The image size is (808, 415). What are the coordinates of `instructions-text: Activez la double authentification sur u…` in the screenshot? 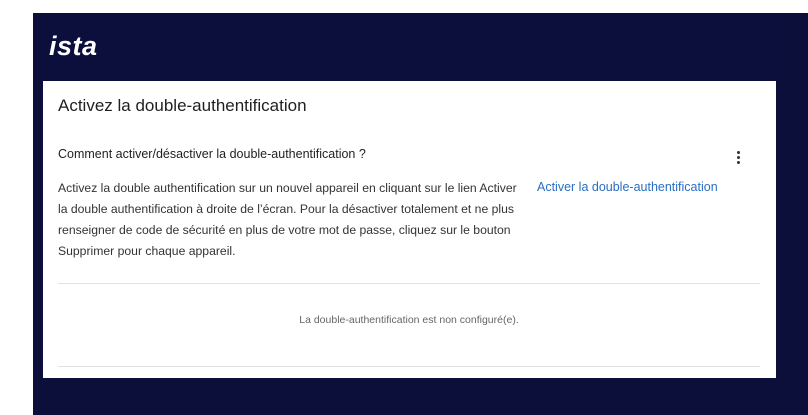 It's located at (287, 219).